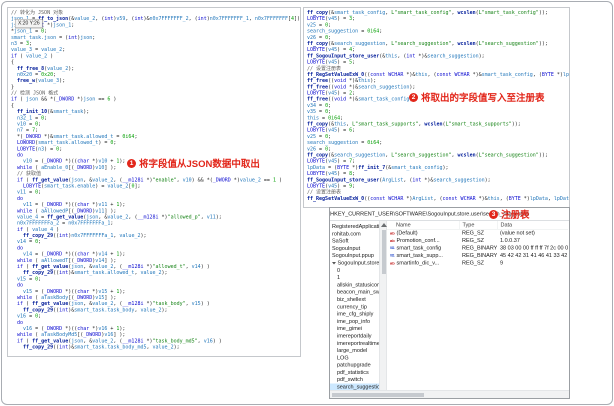 Image resolution: width=614 pixels, height=406 pixels. I want to click on annotation-3-badge: 3, so click(493, 214).